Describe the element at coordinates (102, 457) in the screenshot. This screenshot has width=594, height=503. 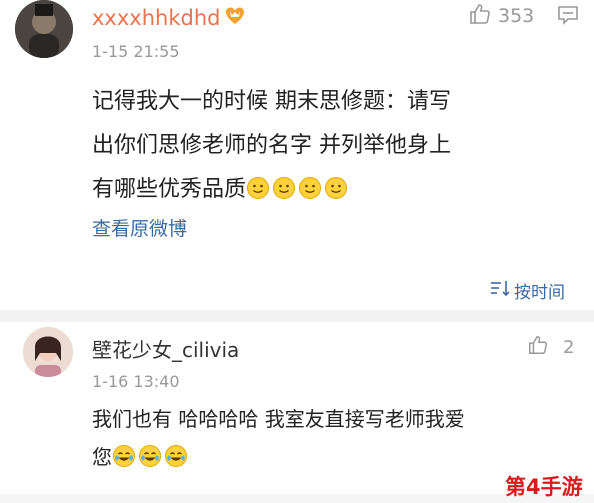
I see `comment-text-segment: 您` at that location.